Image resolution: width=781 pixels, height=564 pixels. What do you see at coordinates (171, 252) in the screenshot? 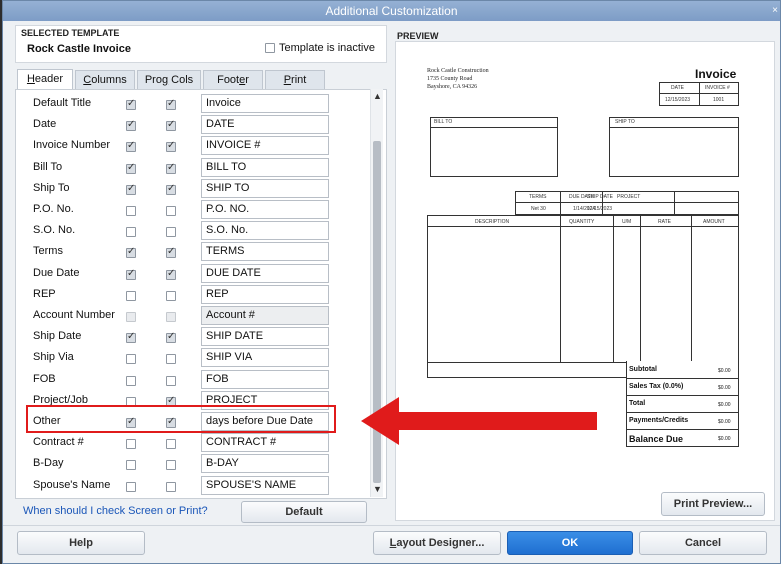
I see `print-checkbox-terms` at bounding box center [171, 252].